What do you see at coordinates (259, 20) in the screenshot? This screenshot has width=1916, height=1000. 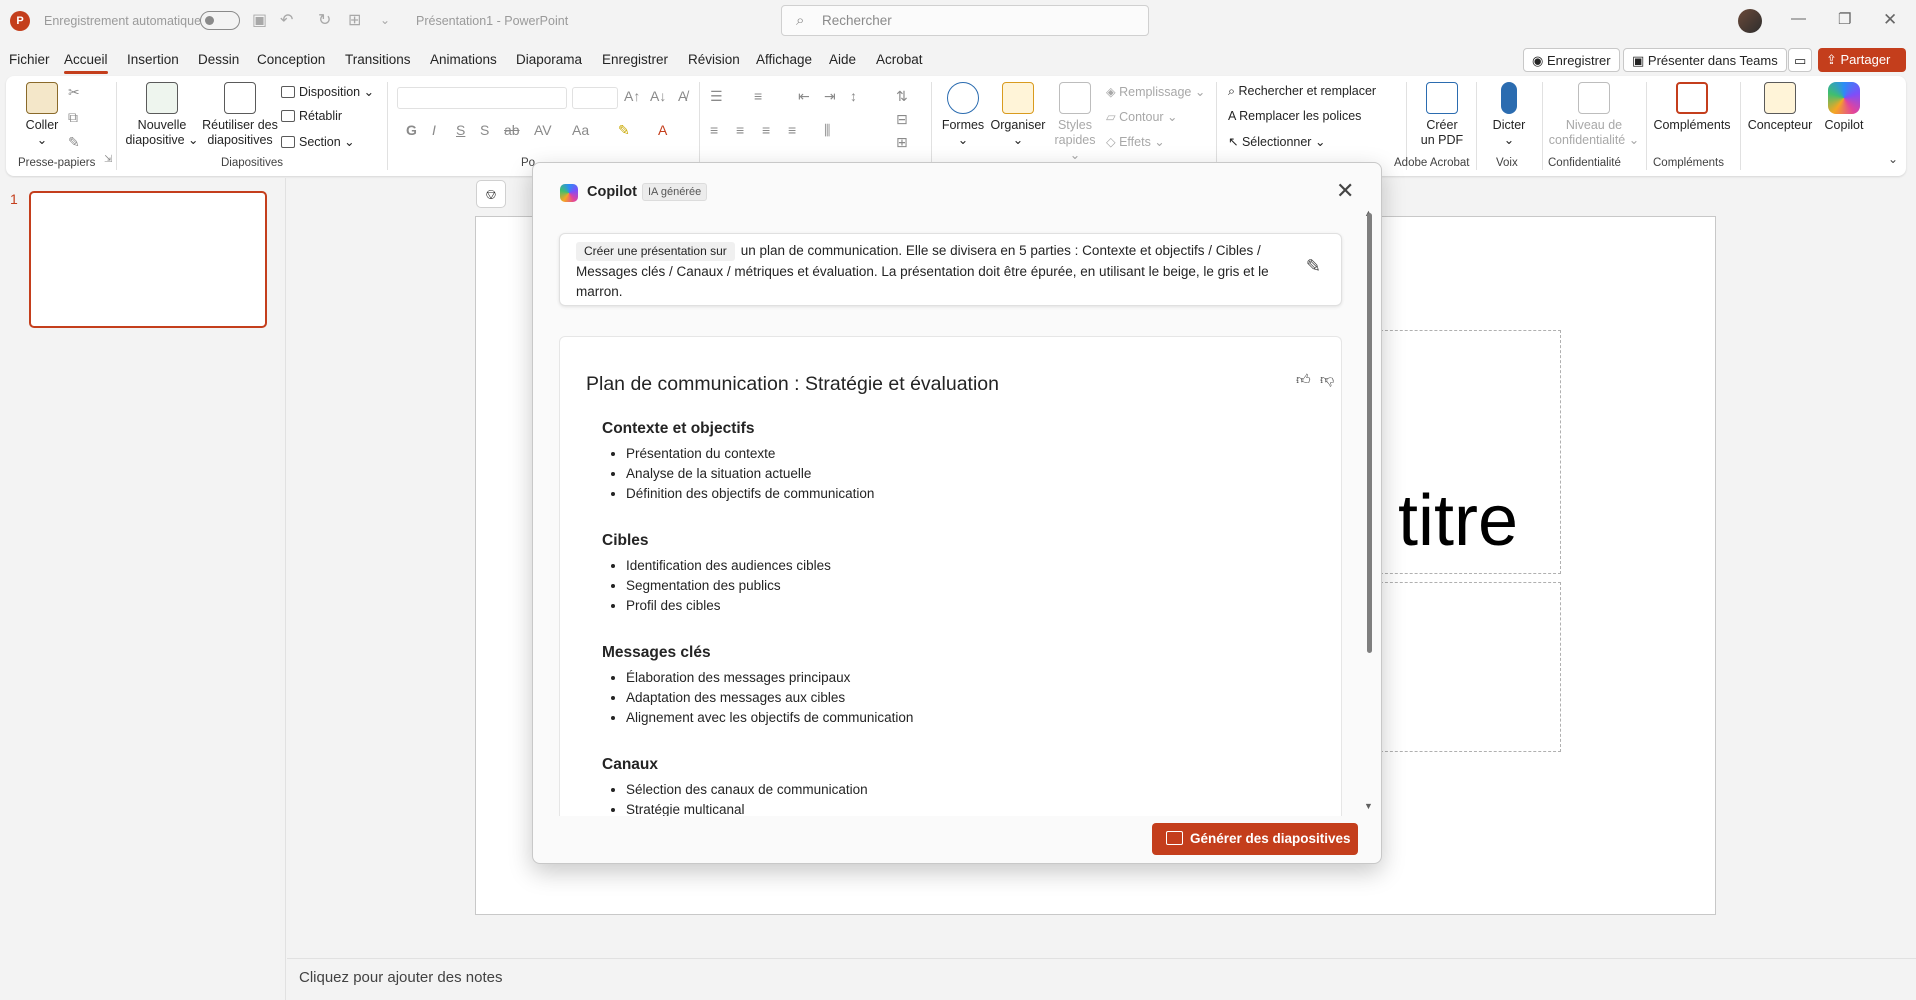 I see `save-icon: ▣` at bounding box center [259, 20].